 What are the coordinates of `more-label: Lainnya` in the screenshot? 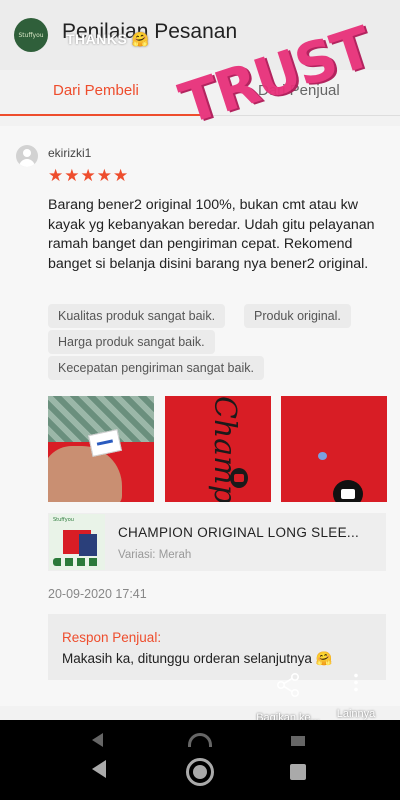 It's located at (356, 714).